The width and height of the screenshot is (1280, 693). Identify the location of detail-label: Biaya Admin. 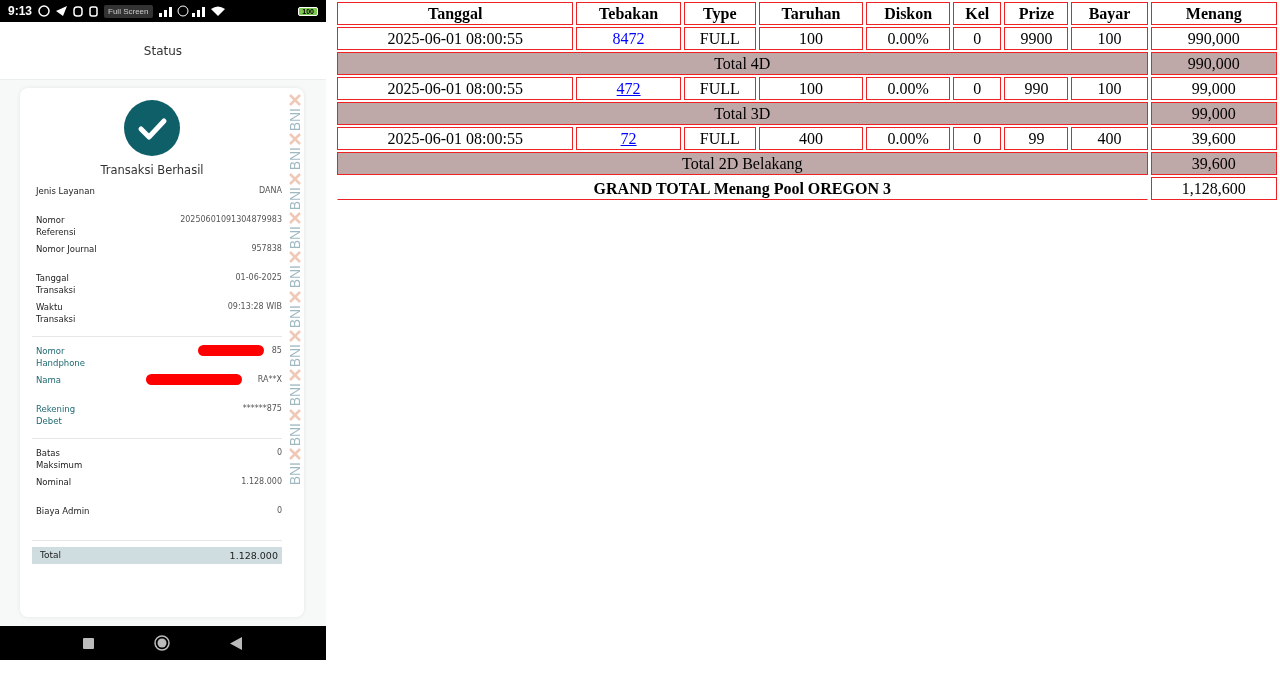
(63, 511).